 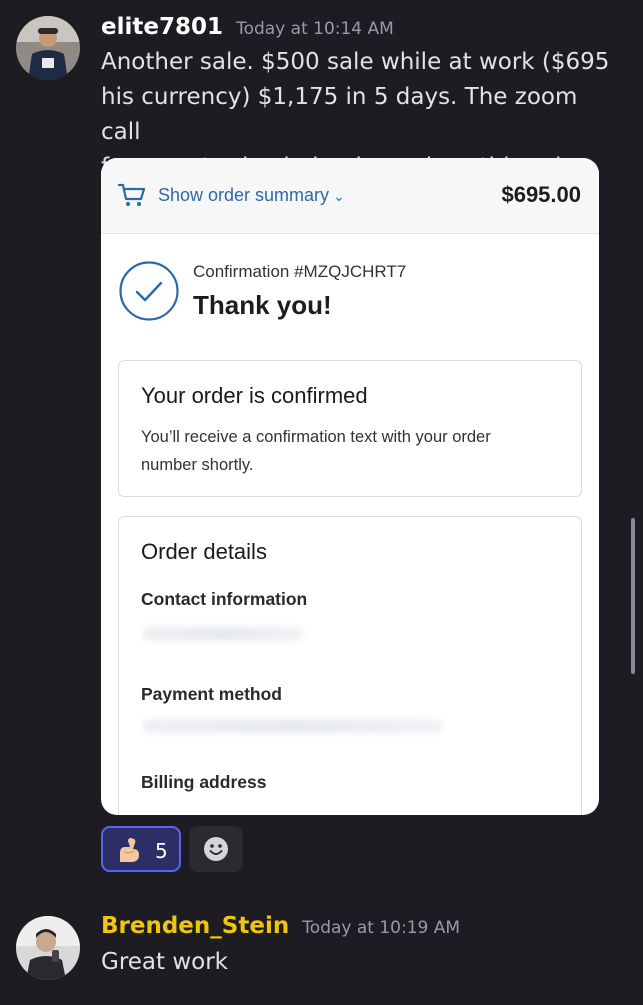 I want to click on summary-link-label: Show order summary, so click(x=244, y=195).